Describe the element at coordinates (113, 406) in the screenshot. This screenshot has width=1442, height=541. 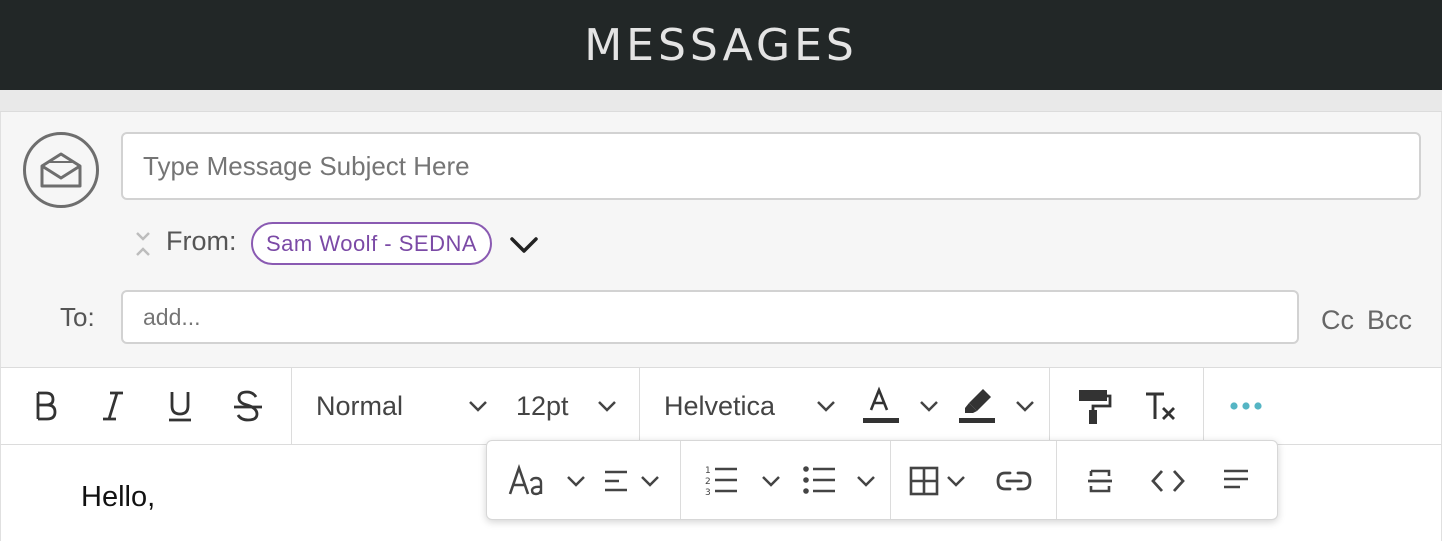
I see `italic-icon` at that location.